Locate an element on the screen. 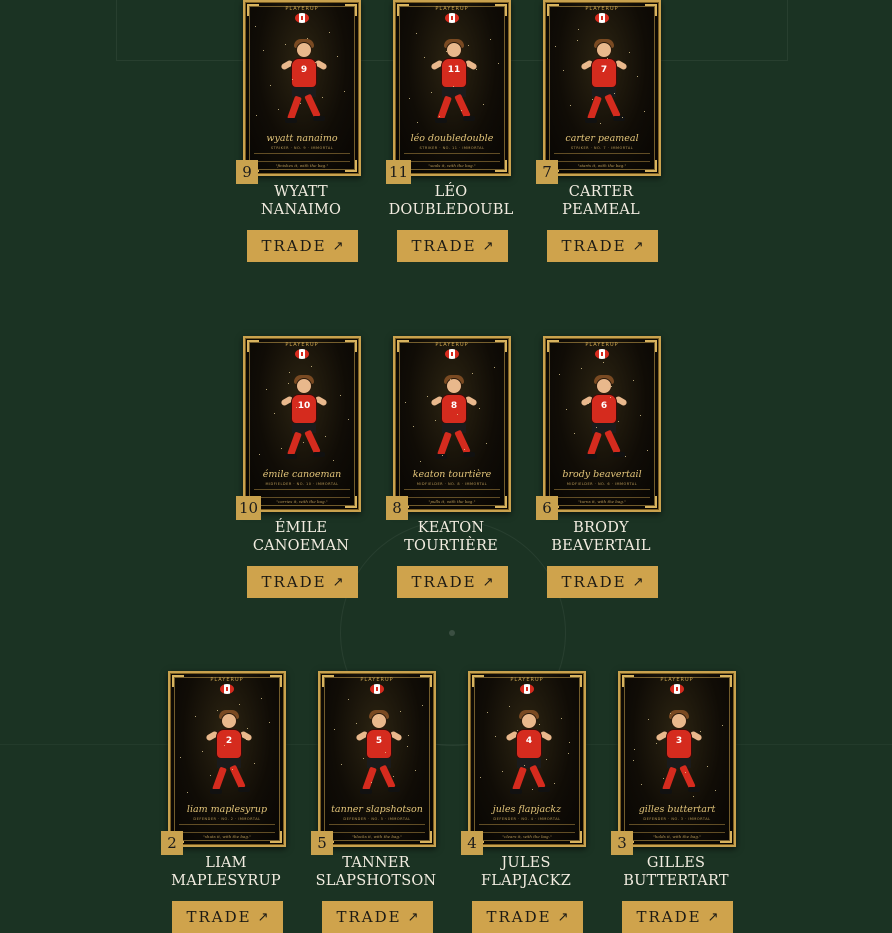  player-name: TANNER SLAPSHOTSON is located at coordinates (376, 872).